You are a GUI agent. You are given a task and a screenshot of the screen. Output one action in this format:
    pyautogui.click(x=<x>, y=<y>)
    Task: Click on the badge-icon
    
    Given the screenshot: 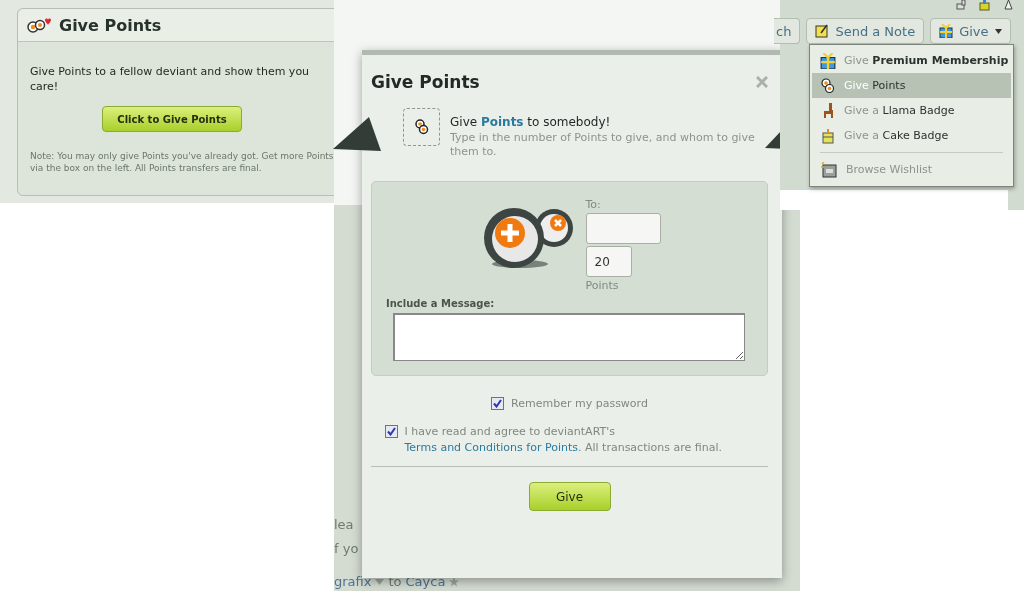 What is the action you would take?
    pyautogui.click(x=984, y=5)
    